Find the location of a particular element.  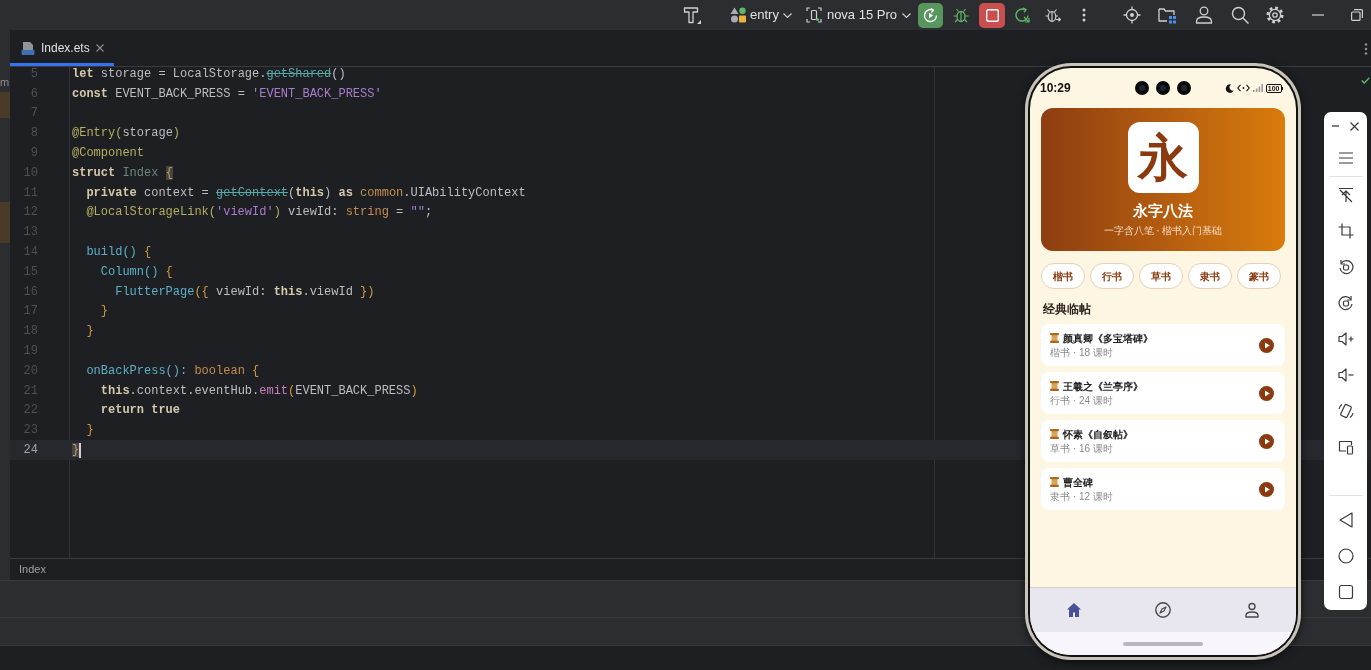

stop-icon is located at coordinates (992, 15).